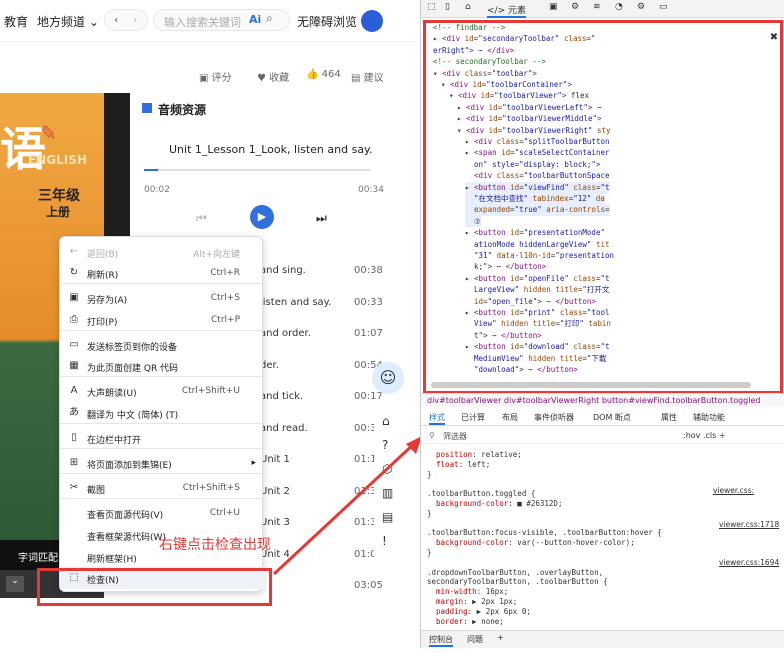  Describe the element at coordinates (506, 10) in the screenshot. I see `tab-elements: </> 元素` at that location.